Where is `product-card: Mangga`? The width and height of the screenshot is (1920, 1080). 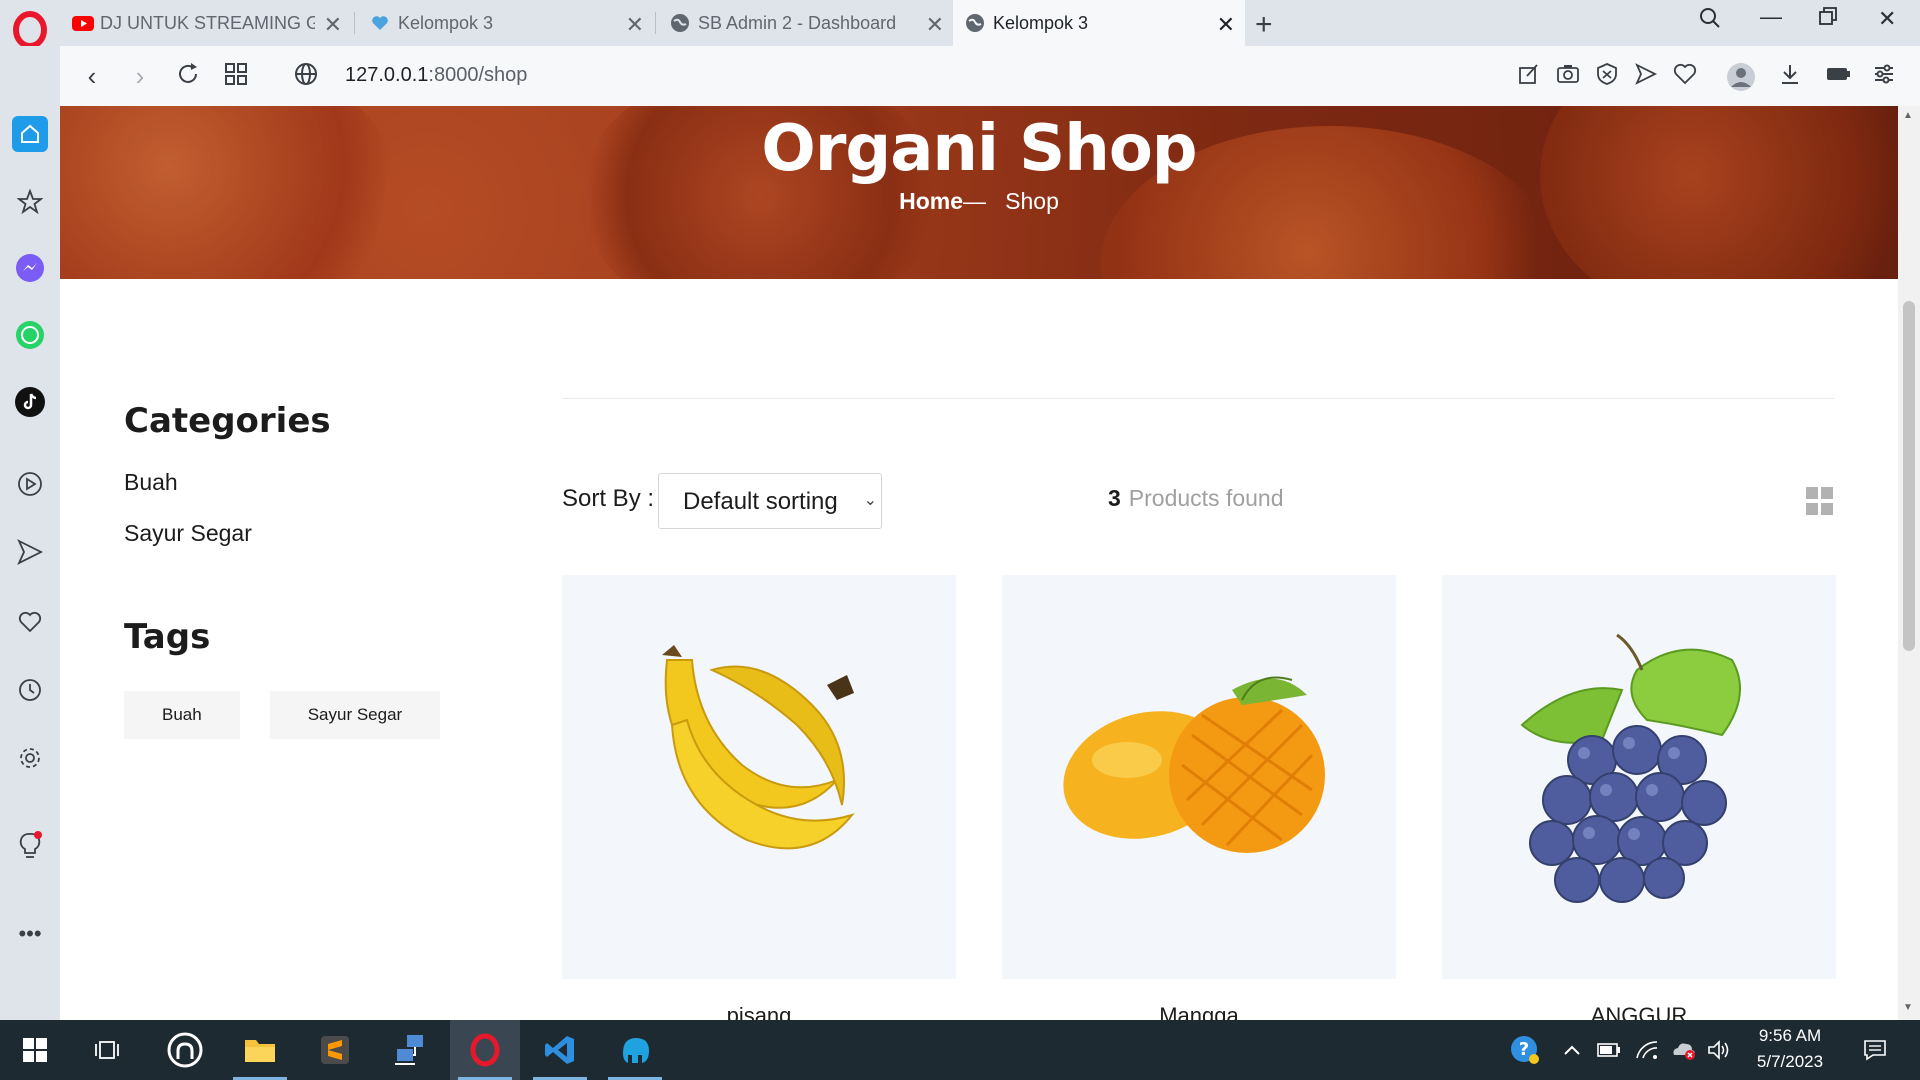 product-card: Mangga is located at coordinates (1199, 797).